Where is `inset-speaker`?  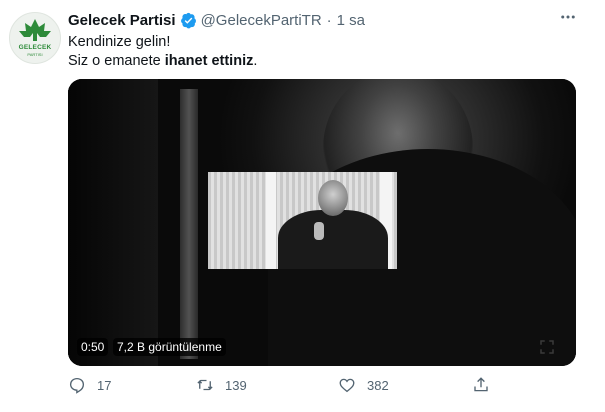 inset-speaker is located at coordinates (333, 224).